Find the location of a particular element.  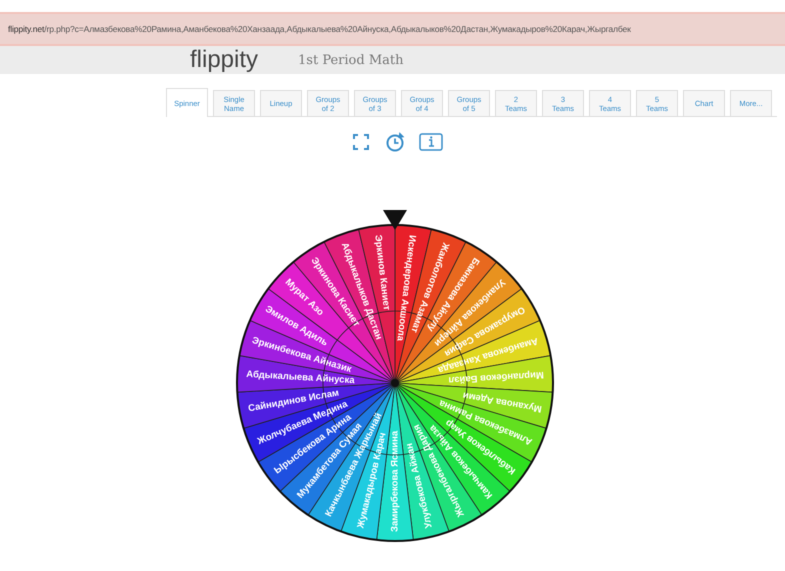

student-name: Мирланбеков Байэл is located at coordinates (496, 377).